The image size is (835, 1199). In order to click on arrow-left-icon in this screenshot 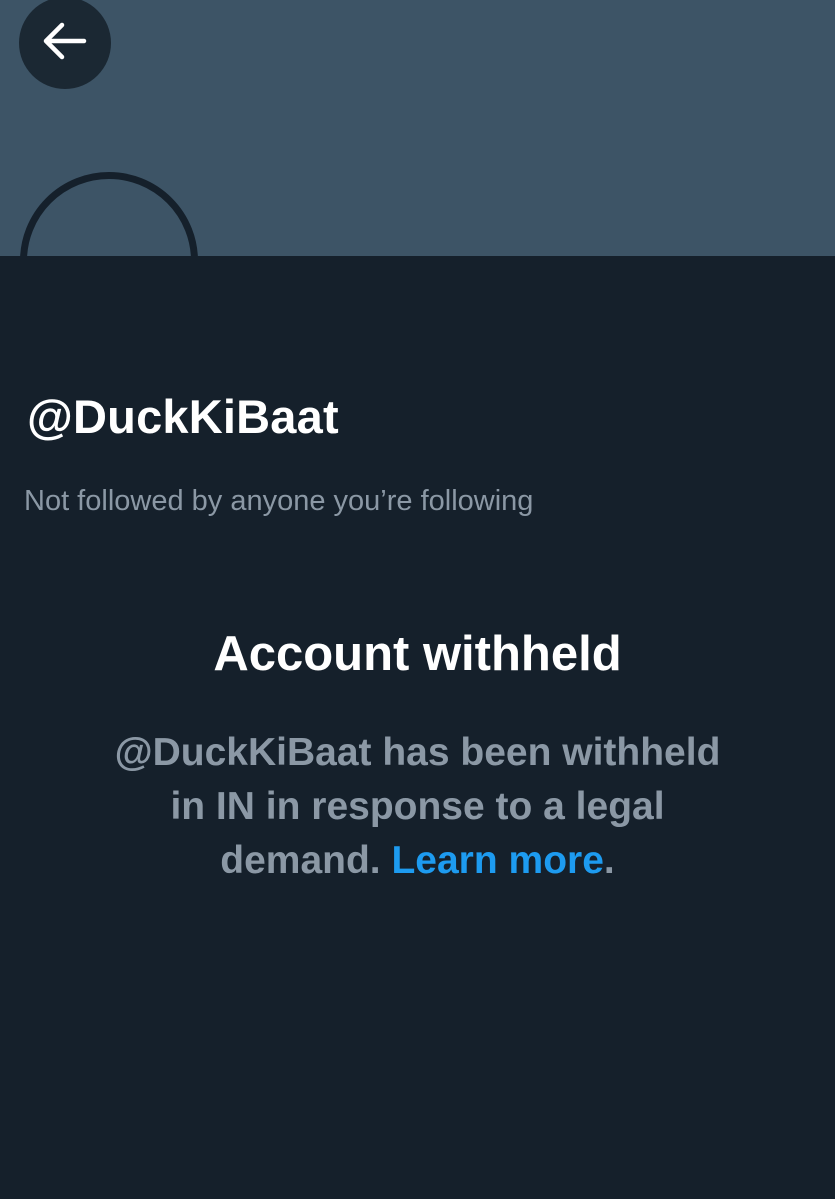, I will do `click(65, 43)`.